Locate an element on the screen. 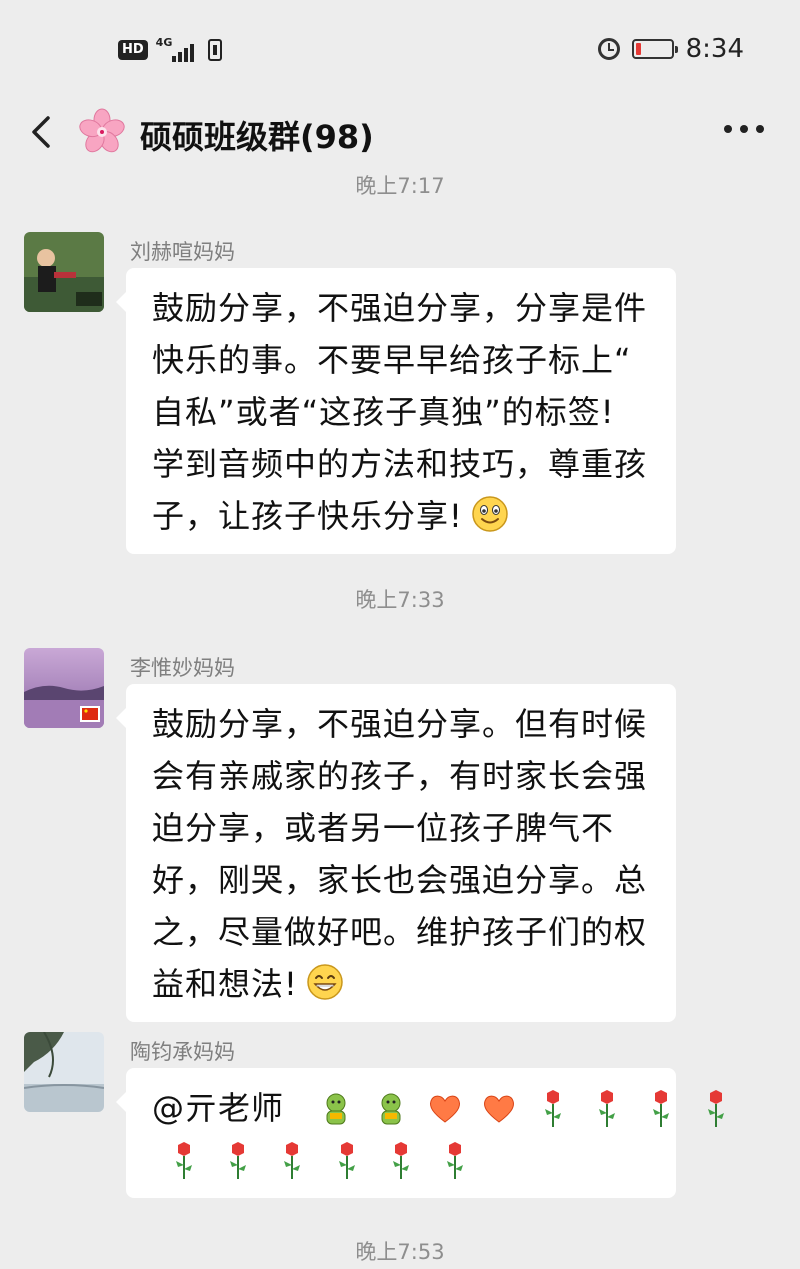 The image size is (800, 1269). message-line: 子，让孩子快乐分享! is located at coordinates (307, 516).